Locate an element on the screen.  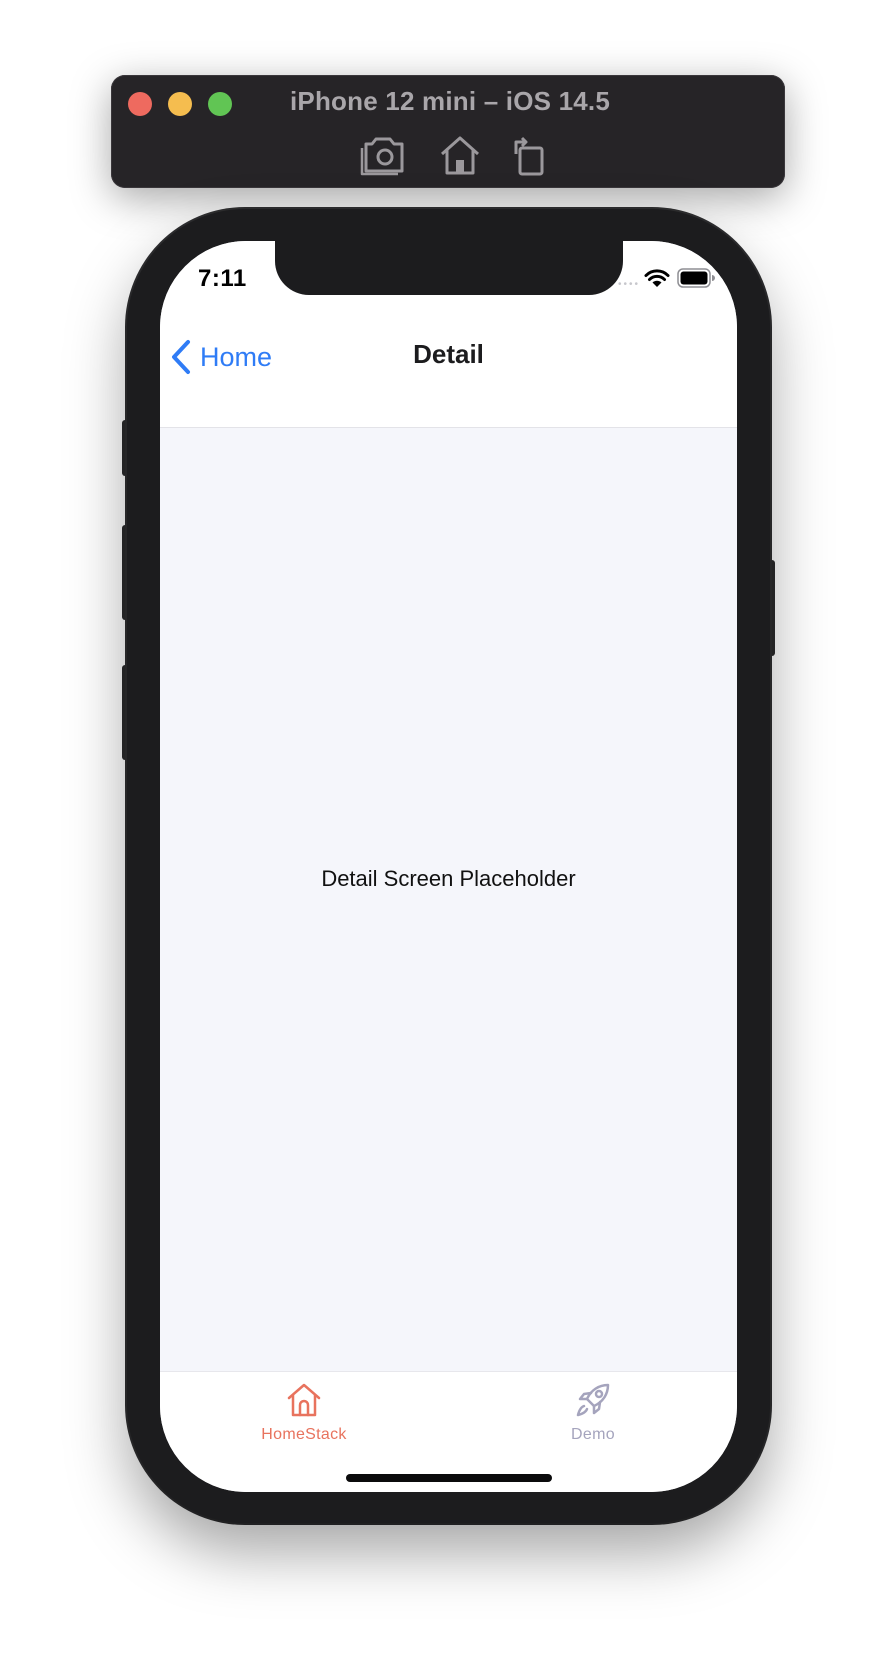
home-indicator is located at coordinates (449, 1478).